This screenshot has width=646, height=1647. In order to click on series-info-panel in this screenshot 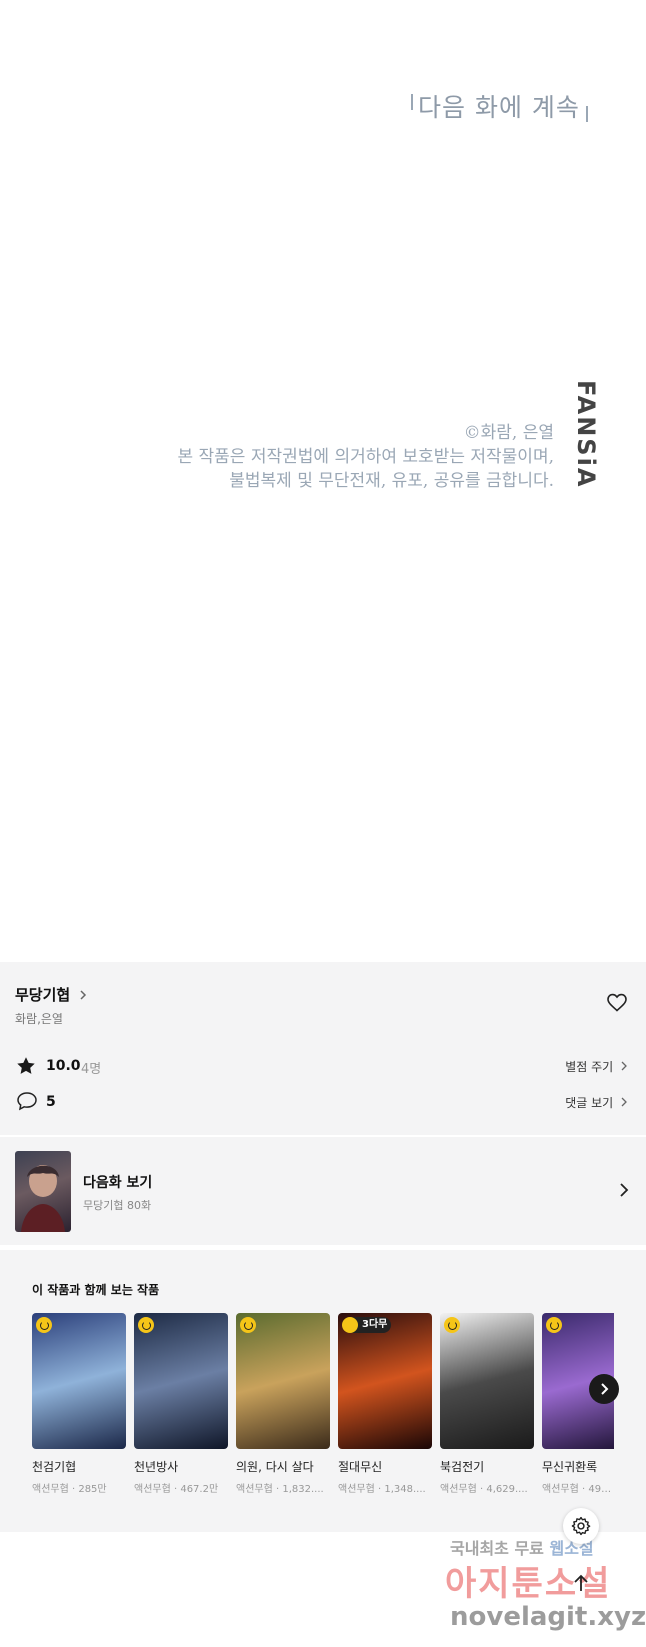, I will do `click(323, 1048)`.